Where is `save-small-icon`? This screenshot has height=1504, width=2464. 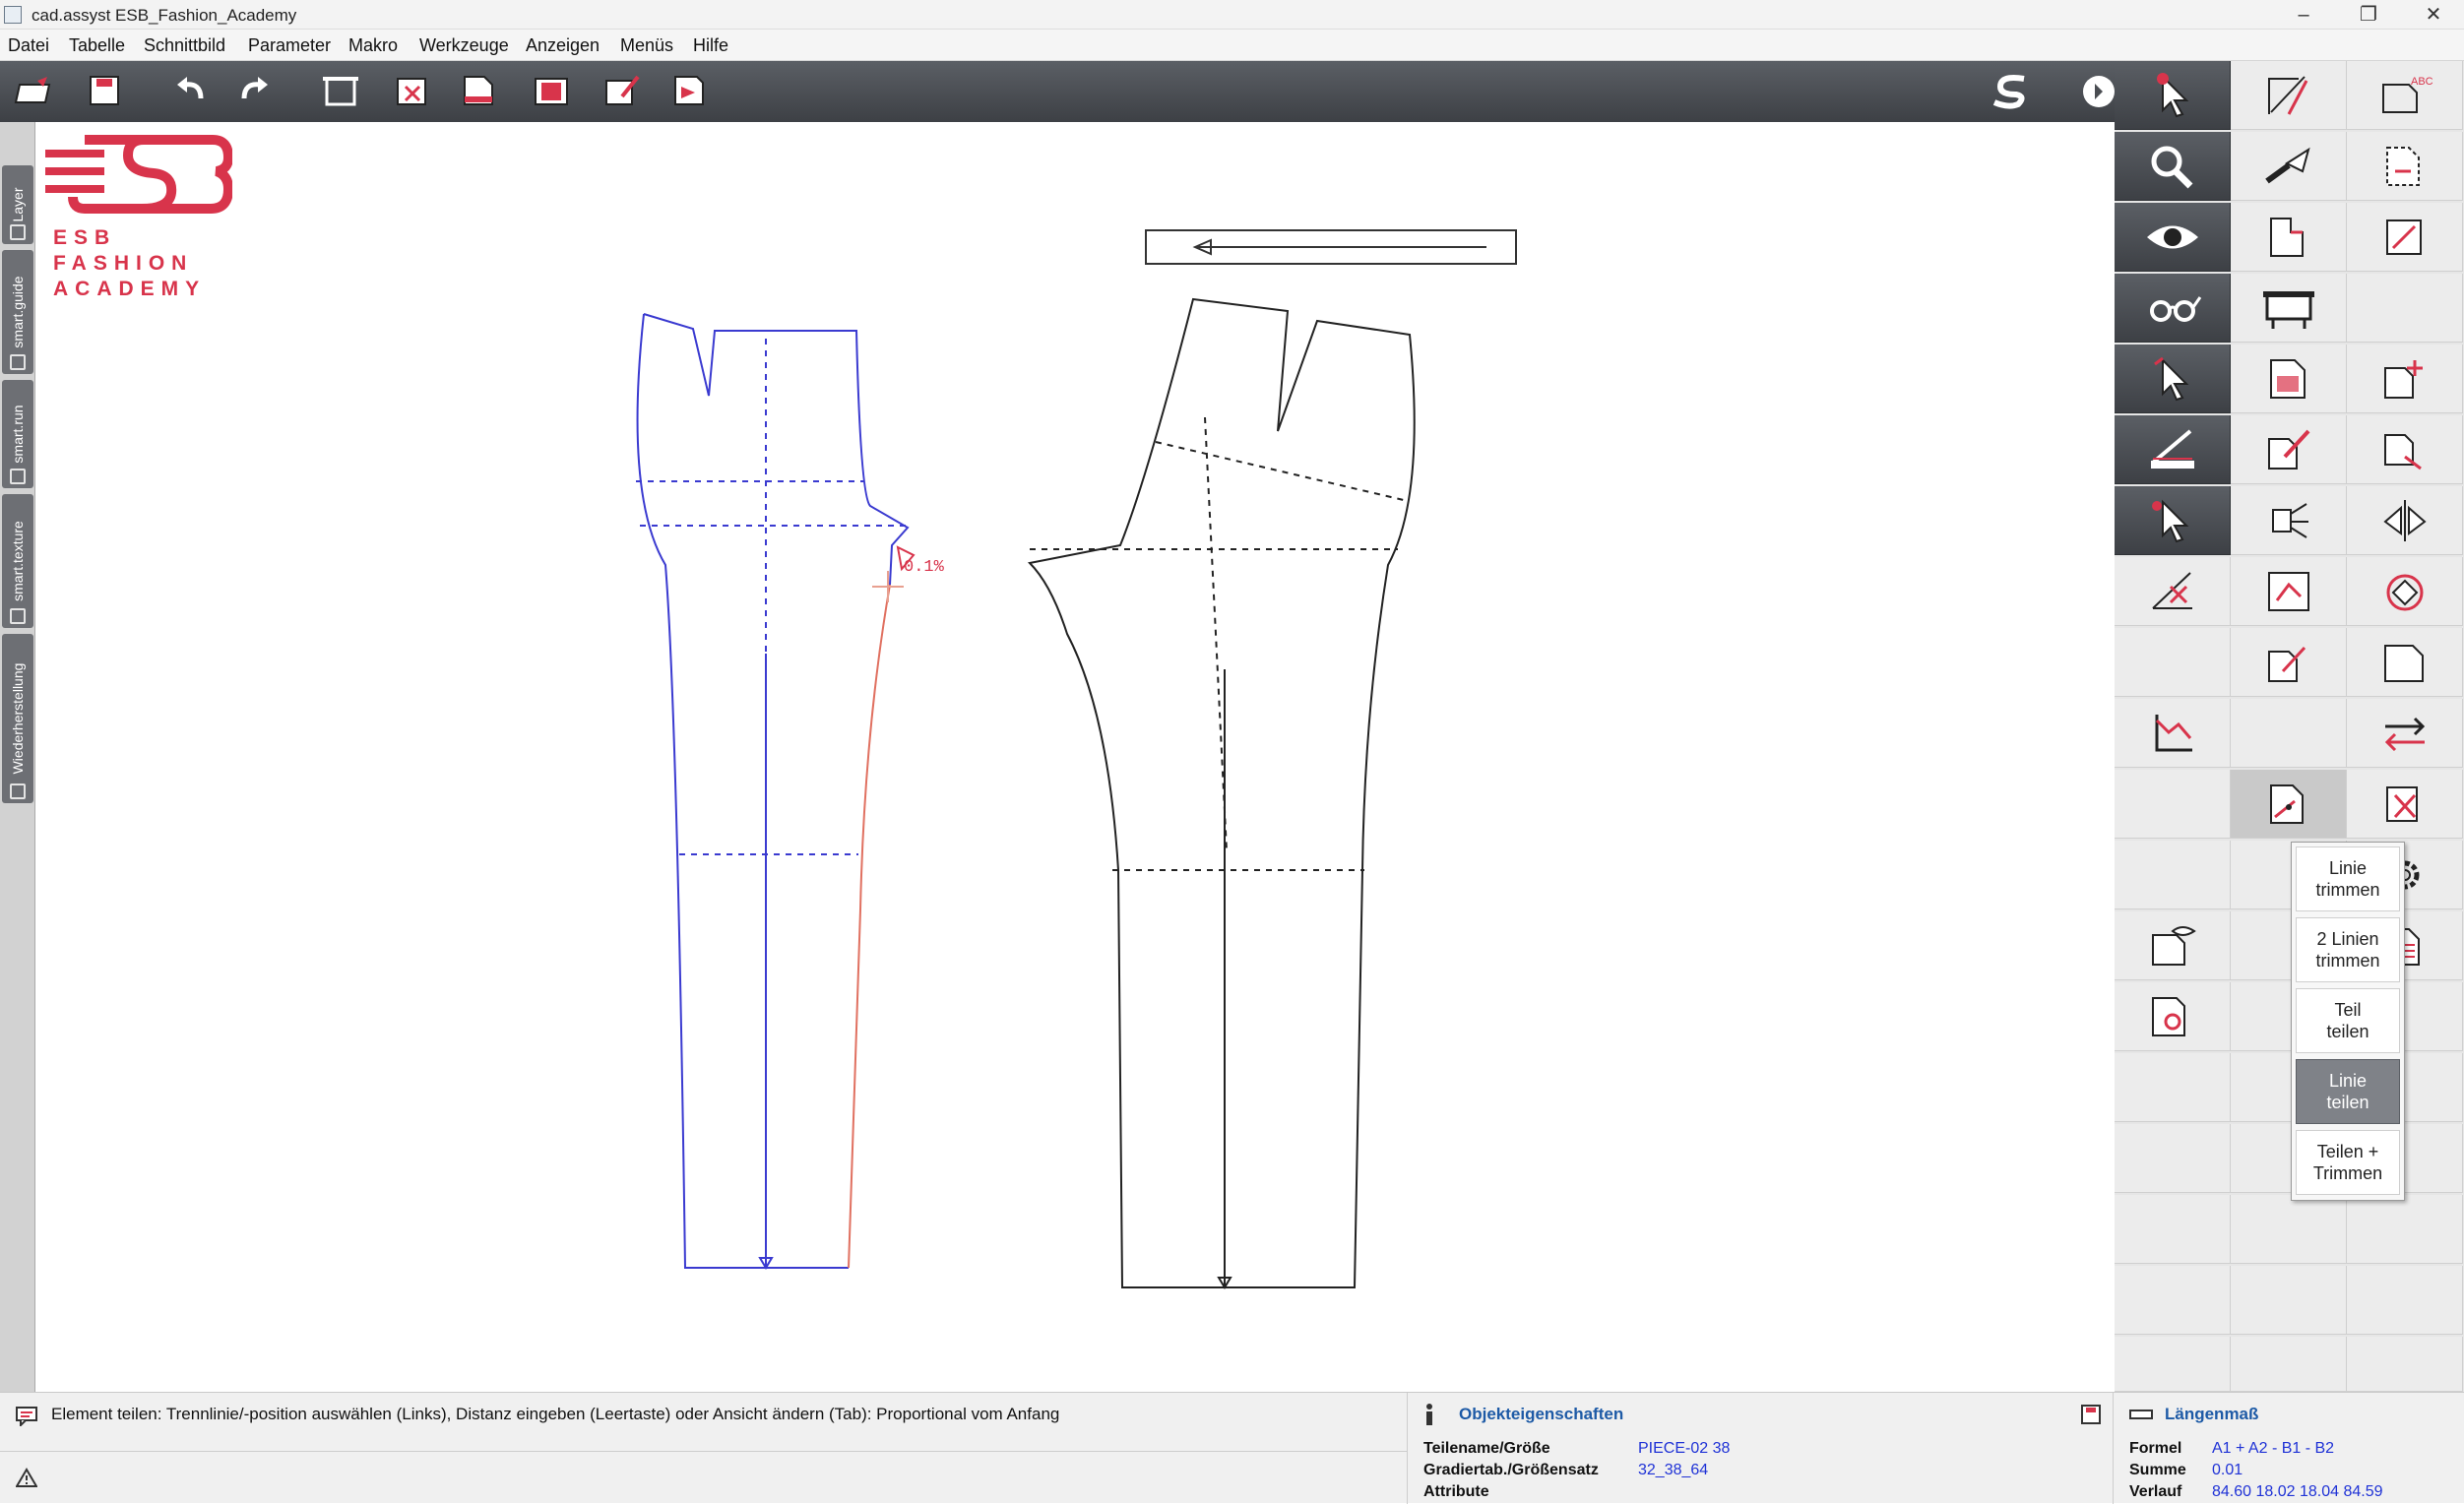
save-small-icon is located at coordinates (2091, 1414).